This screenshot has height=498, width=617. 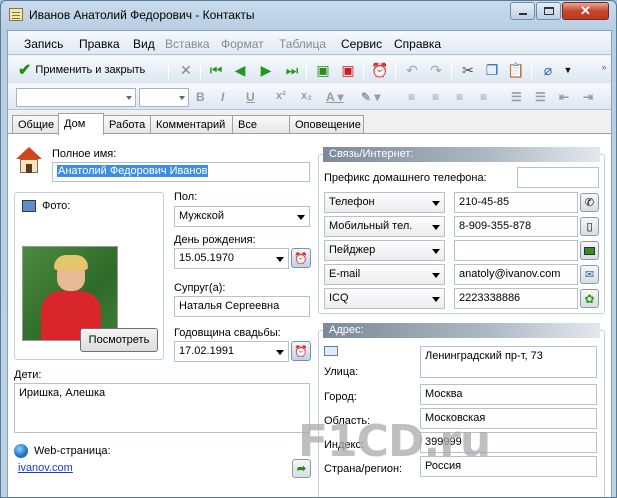 I want to click on tab-general: Общие, so click(x=35, y=124).